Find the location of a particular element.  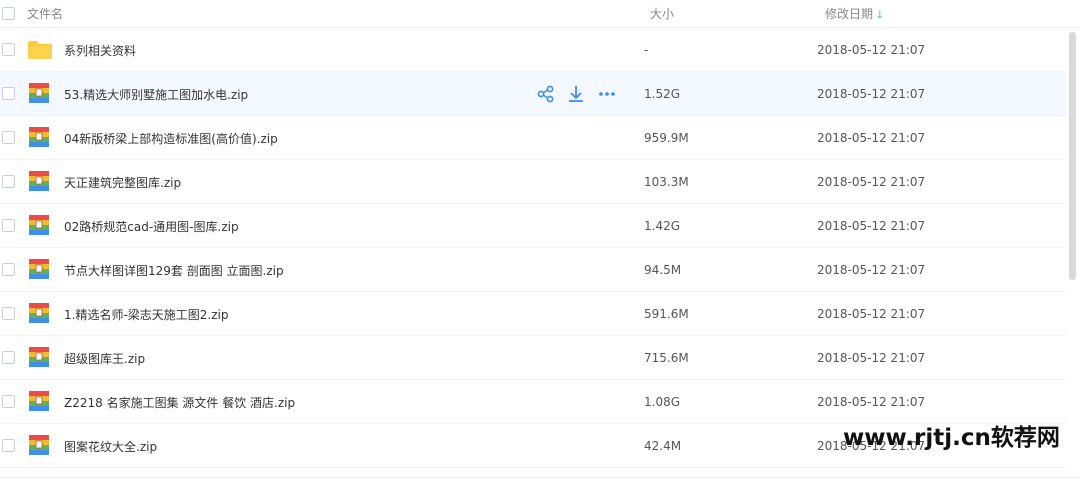

column-header-date-label: 修改日期 is located at coordinates (849, 14).